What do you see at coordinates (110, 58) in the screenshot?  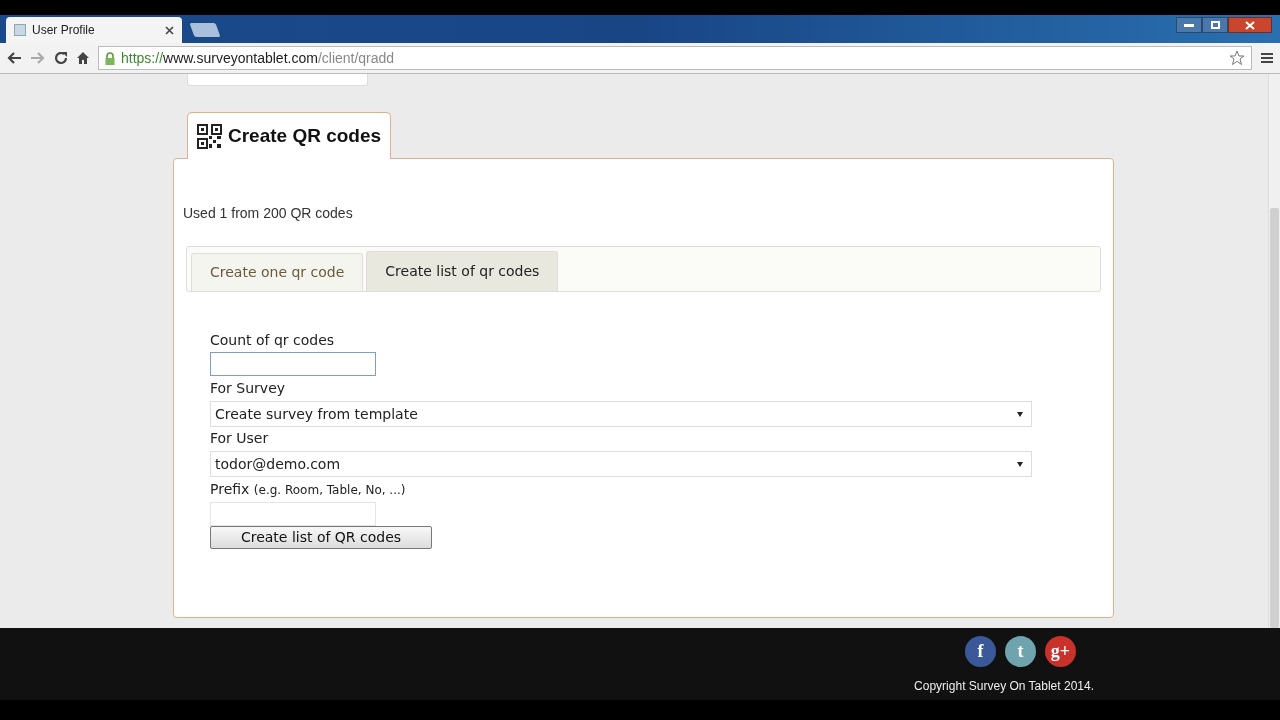 I see `lock-icon` at bounding box center [110, 58].